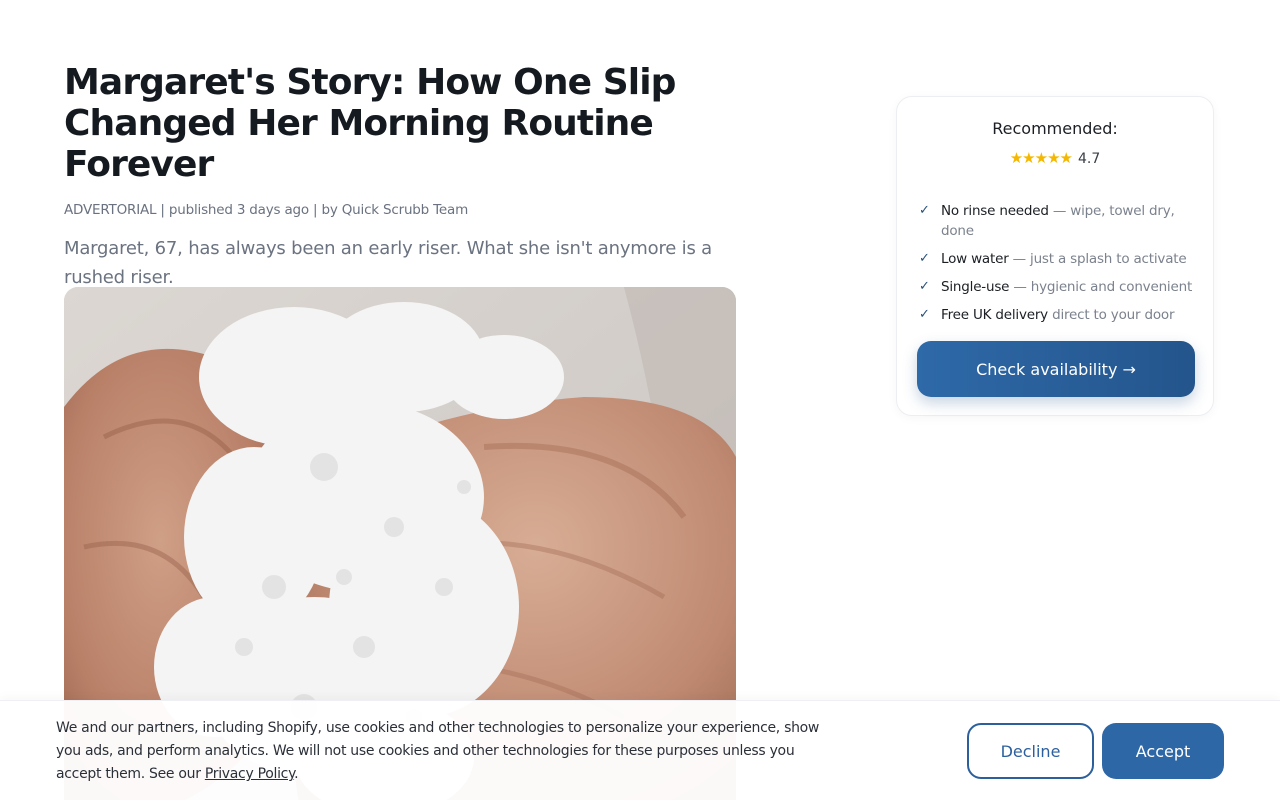 This screenshot has width=1280, height=800. What do you see at coordinates (994, 315) in the screenshot?
I see `feature-name: Free UK delivery` at bounding box center [994, 315].